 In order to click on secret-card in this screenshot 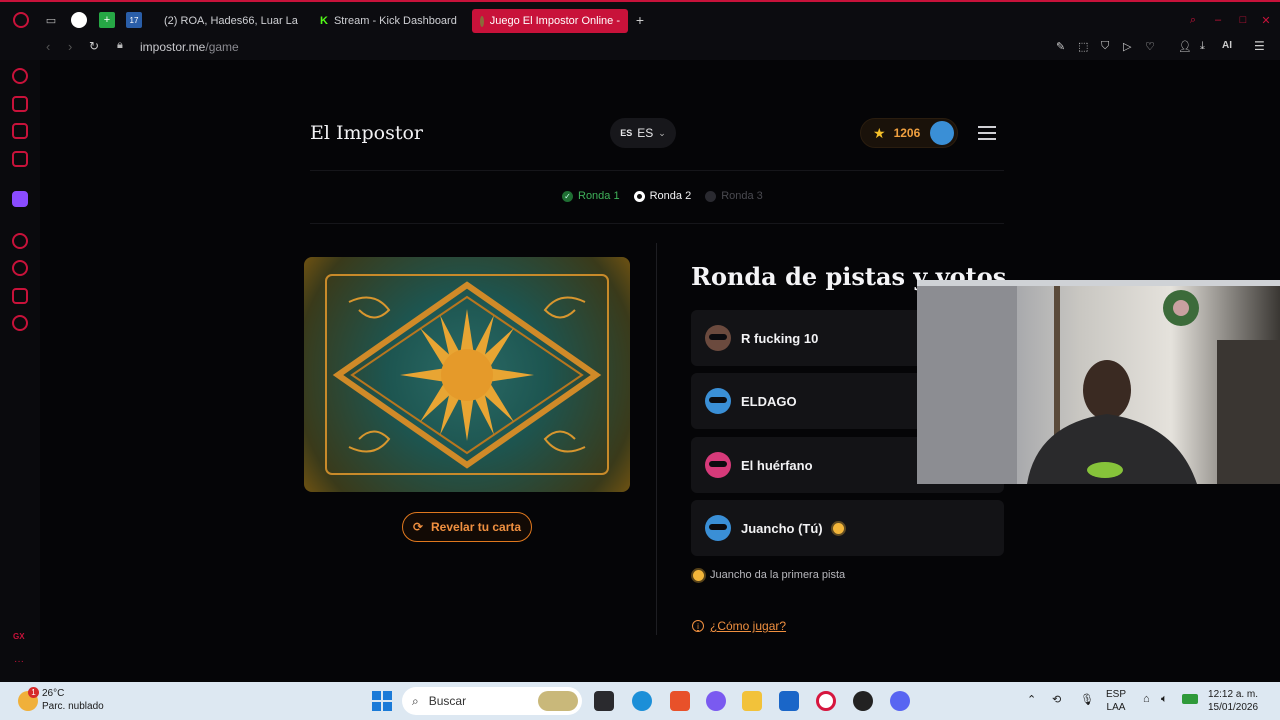, I will do `click(467, 374)`.